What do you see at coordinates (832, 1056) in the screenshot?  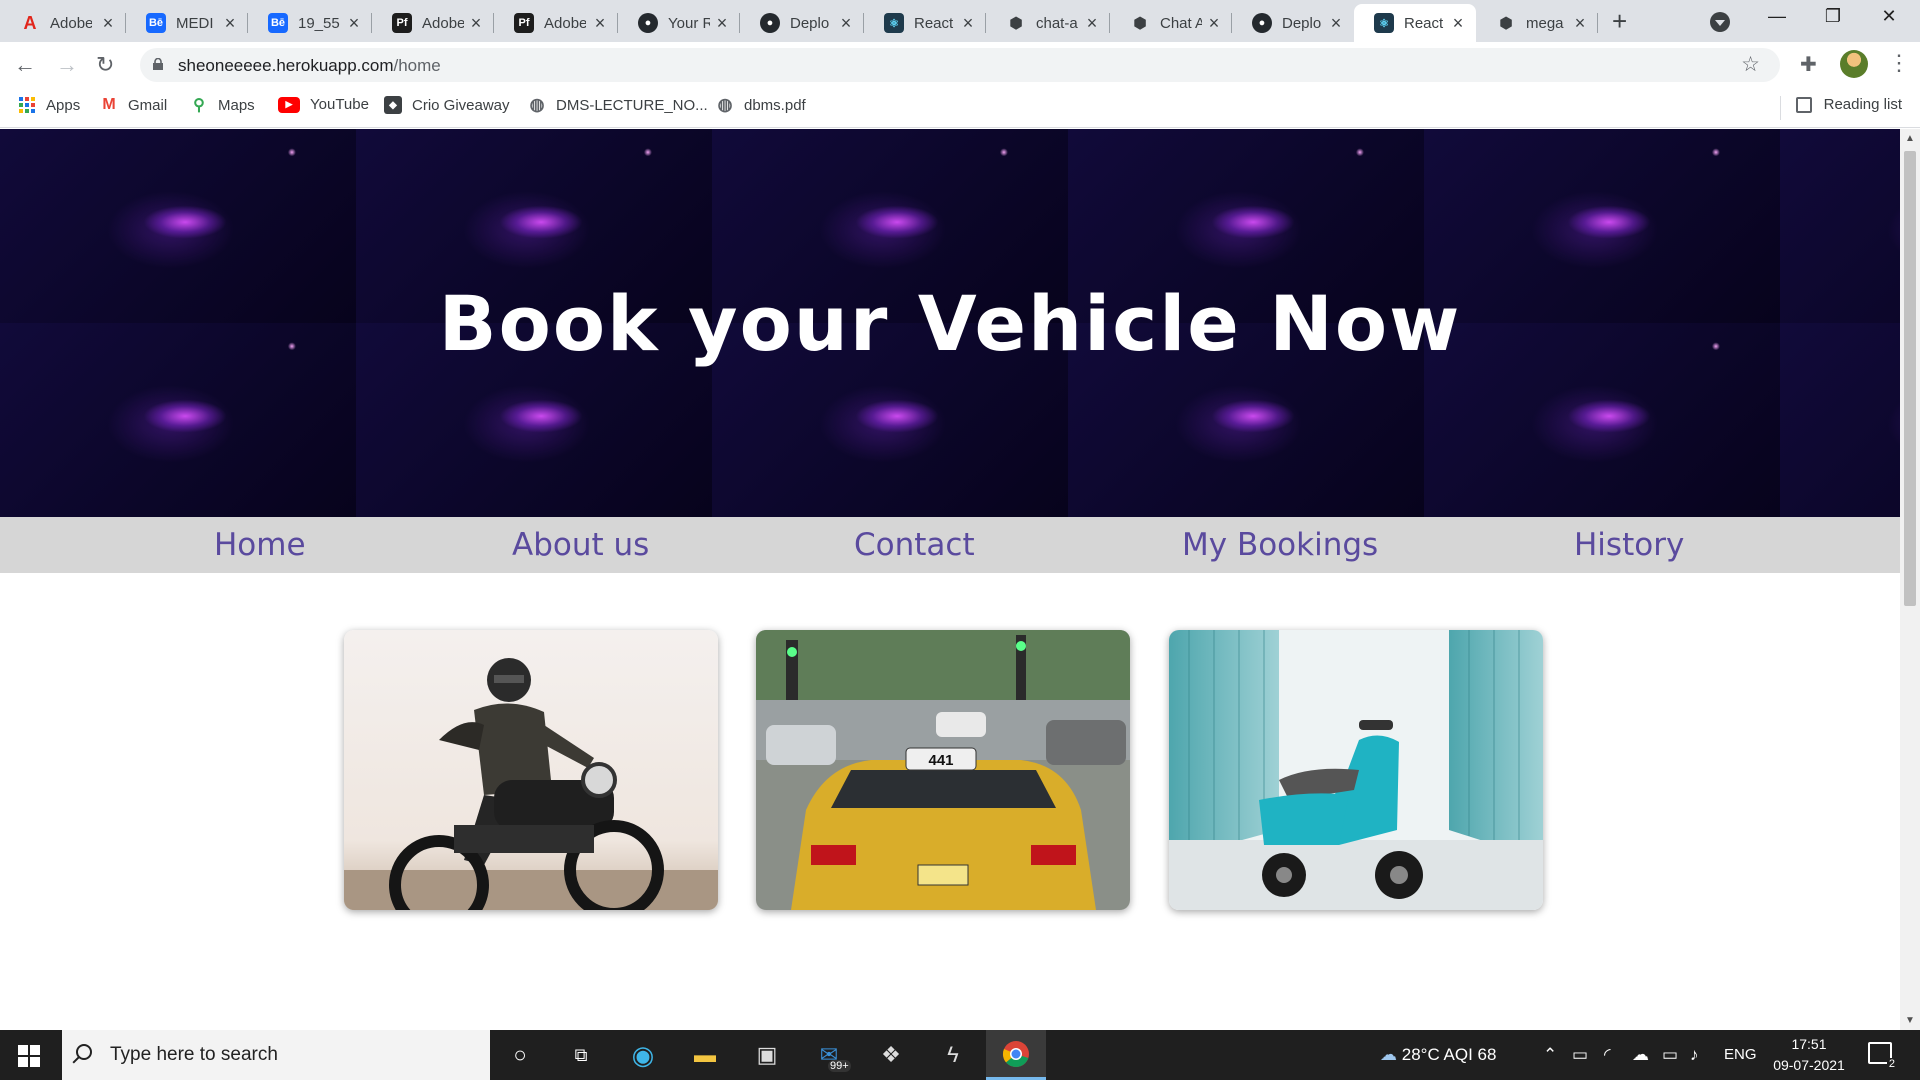 I see `mail-icon: ✉ 99+` at bounding box center [832, 1056].